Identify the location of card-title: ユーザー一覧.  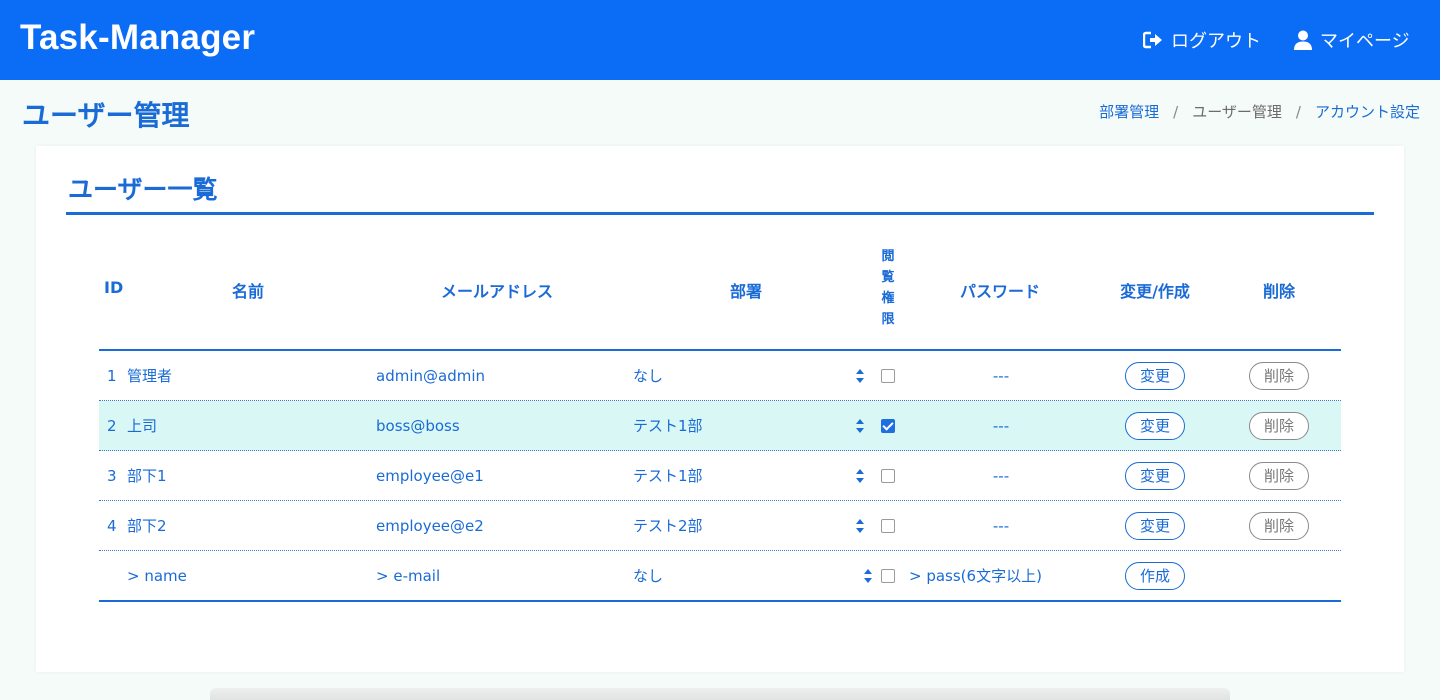
(143, 189).